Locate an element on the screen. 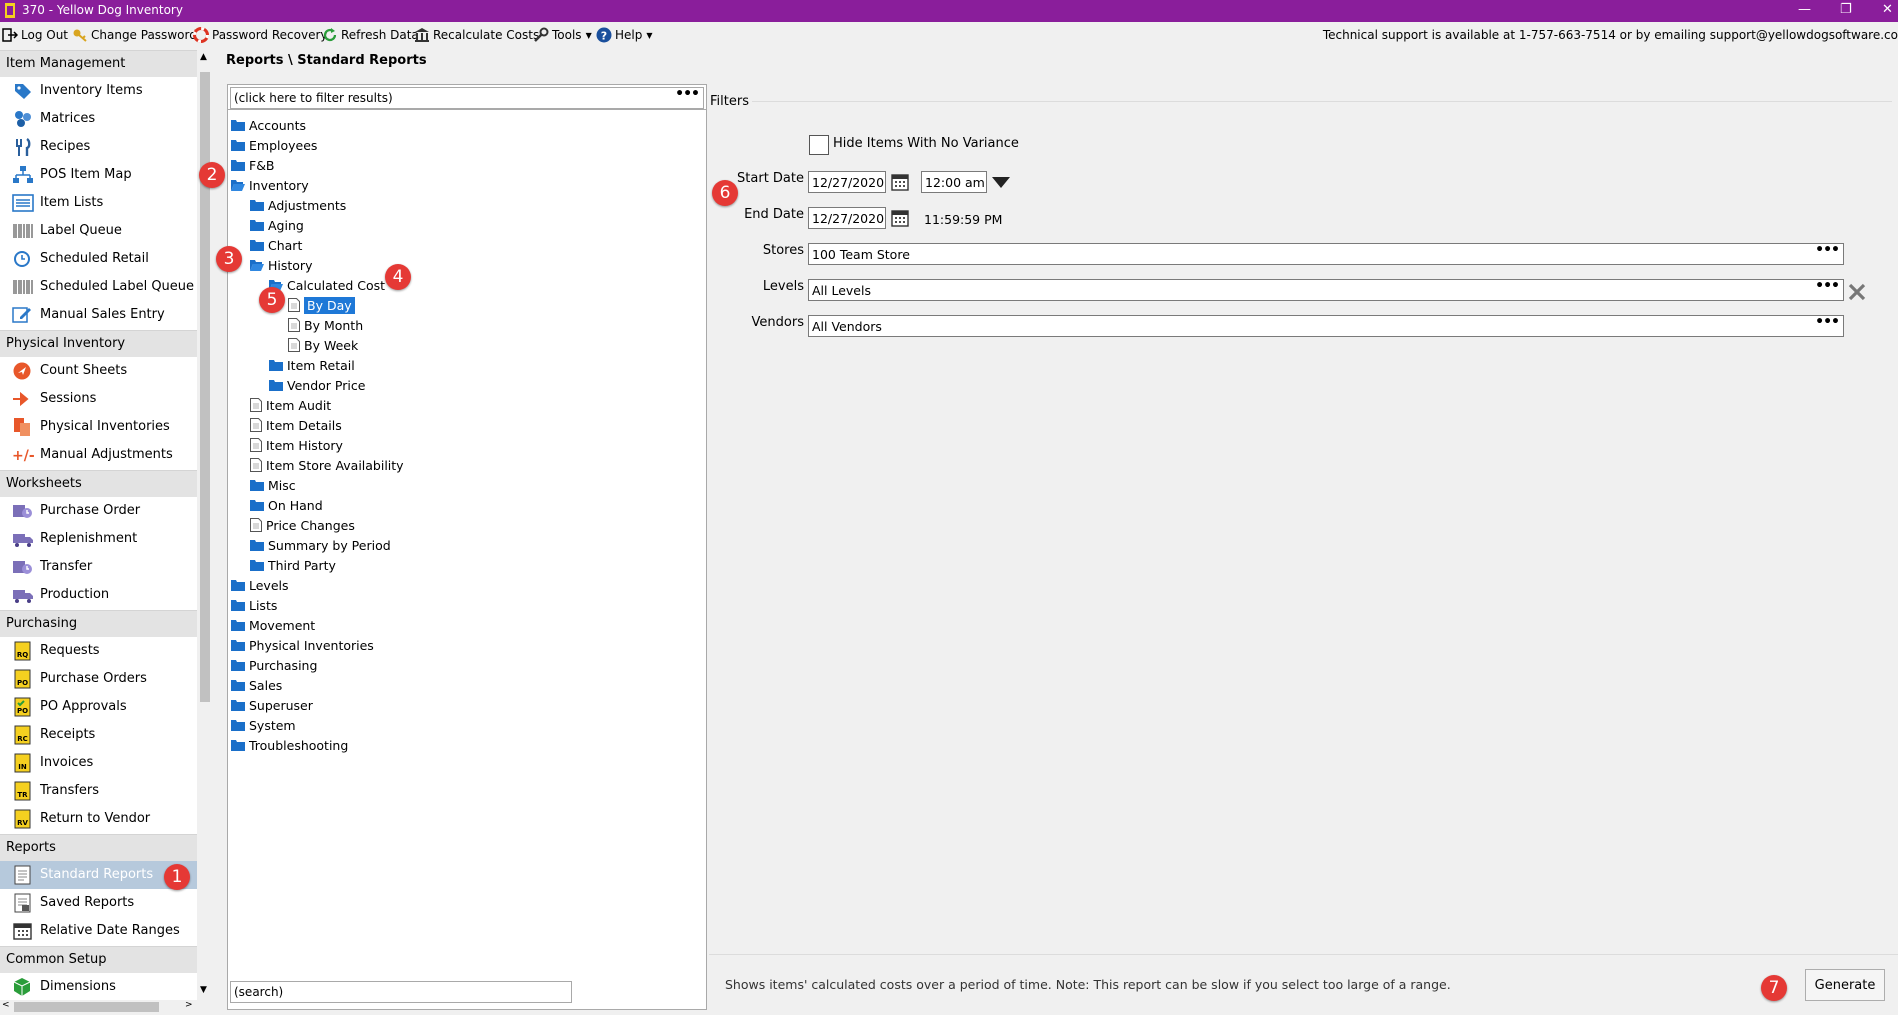  tree-node-history: History is located at coordinates (281, 265).